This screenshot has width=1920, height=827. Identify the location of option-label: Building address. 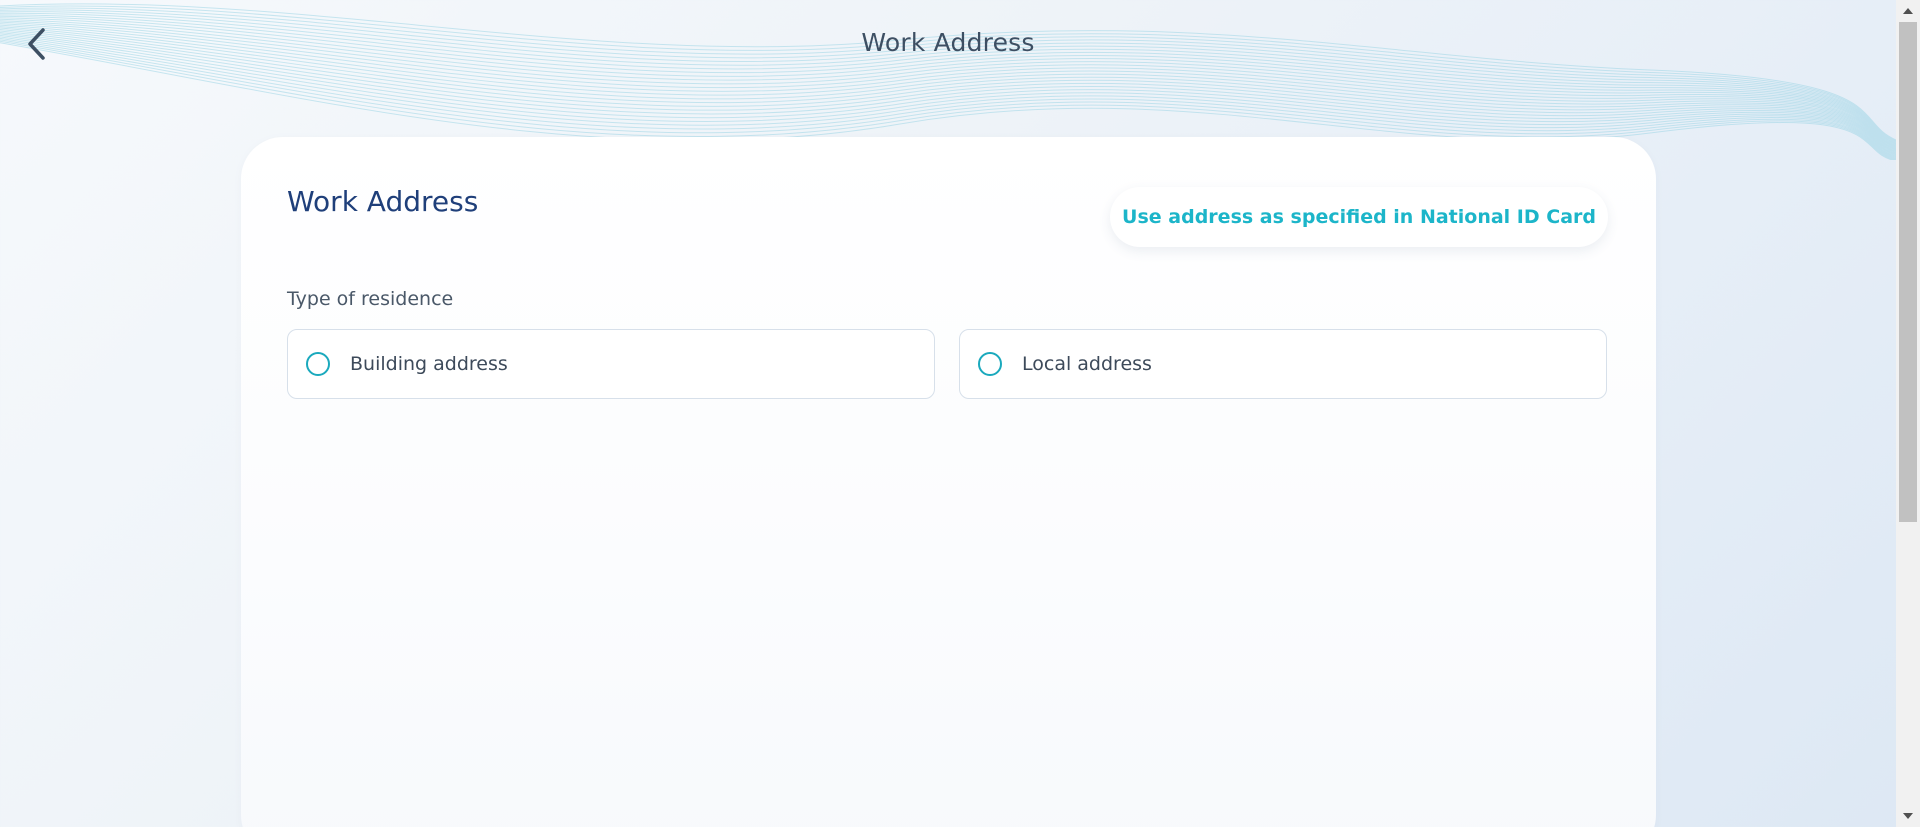
(429, 364).